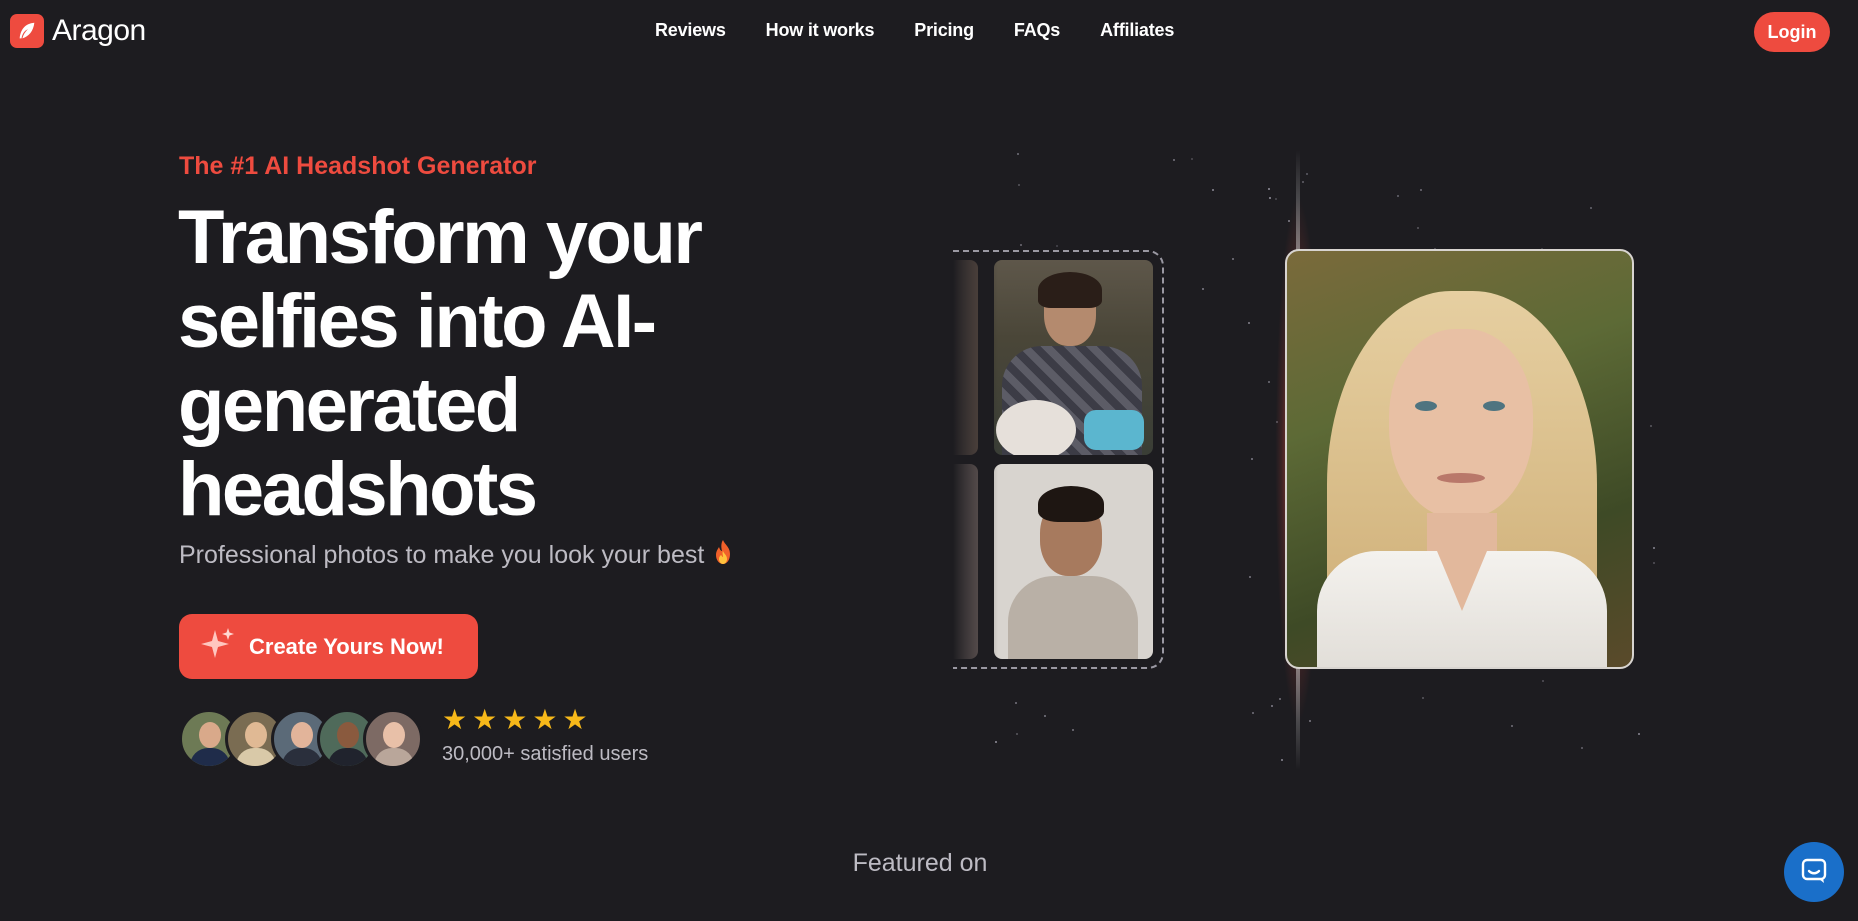  What do you see at coordinates (723, 555) in the screenshot?
I see `fire-icon` at bounding box center [723, 555].